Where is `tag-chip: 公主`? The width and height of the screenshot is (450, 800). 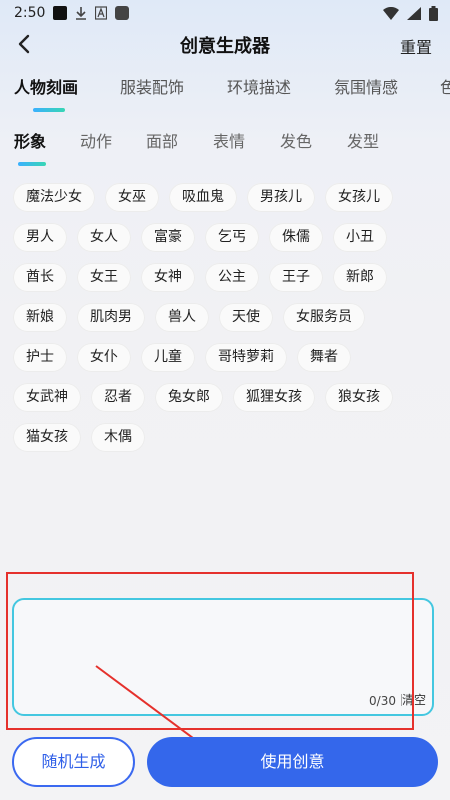 tag-chip: 公主 is located at coordinates (232, 277).